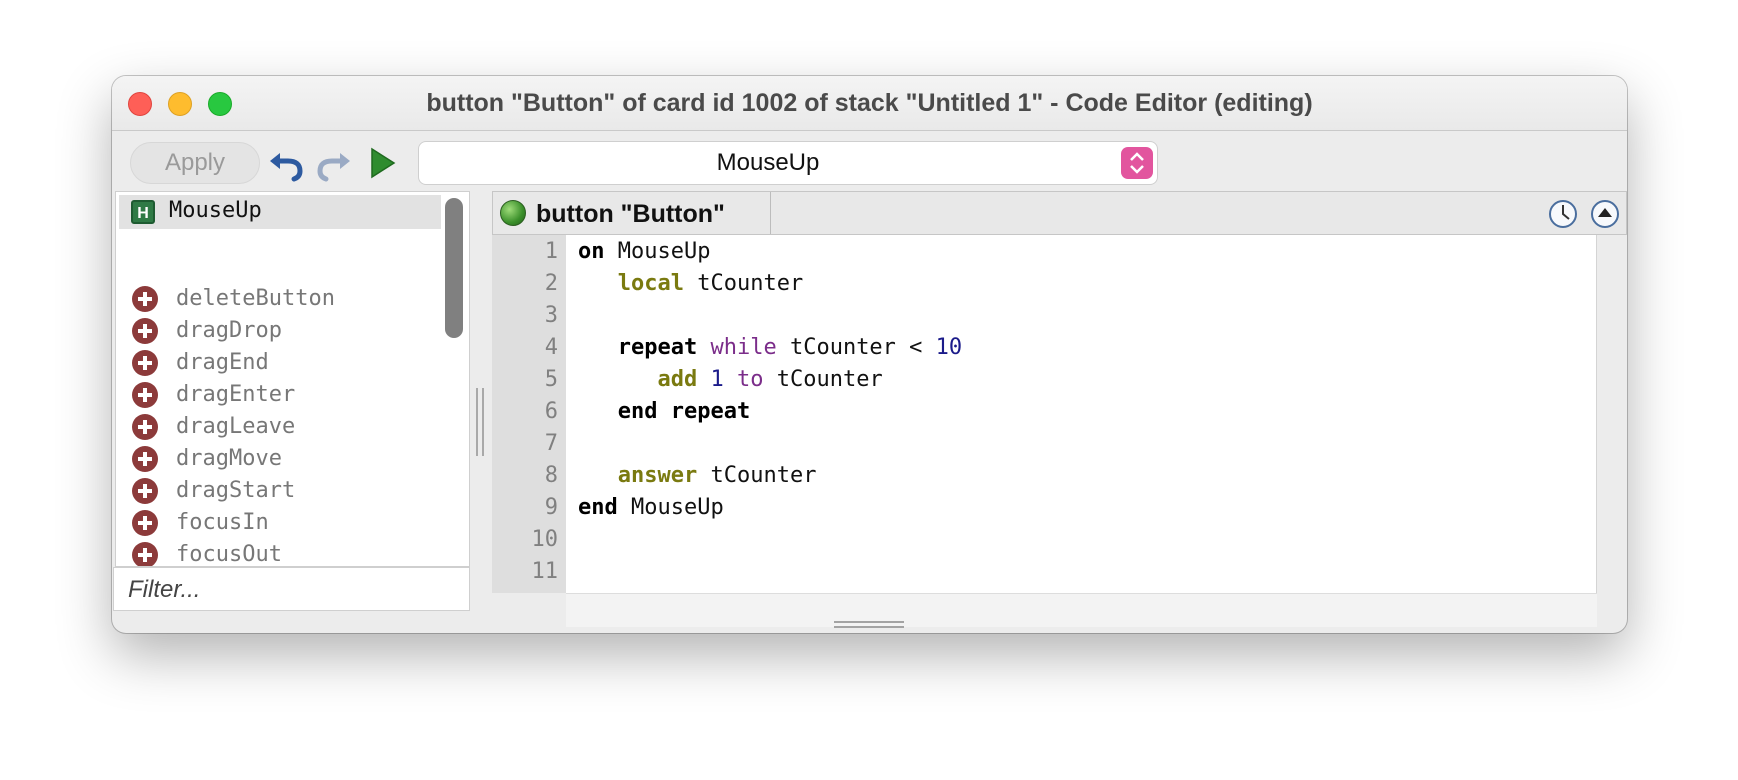  What do you see at coordinates (1611, 415) in the screenshot?
I see `editor-right-strip` at bounding box center [1611, 415].